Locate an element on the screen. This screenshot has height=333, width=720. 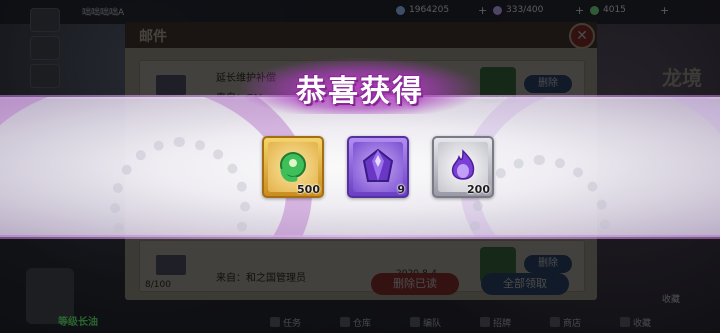
green-magatama-icon is located at coordinates (293, 167).